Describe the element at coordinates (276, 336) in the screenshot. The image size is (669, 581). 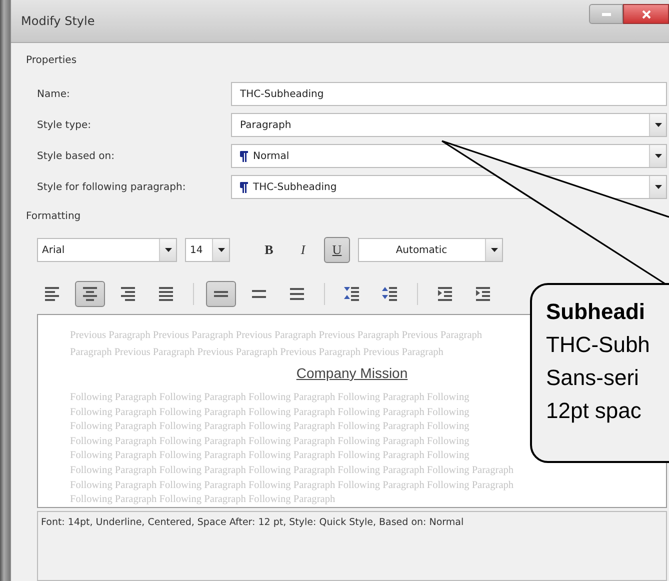
I see `preview-text: Previous Paragraph Previous Paragraph Previous Paragraph Previous Paragraph Previous Paragraph` at that location.